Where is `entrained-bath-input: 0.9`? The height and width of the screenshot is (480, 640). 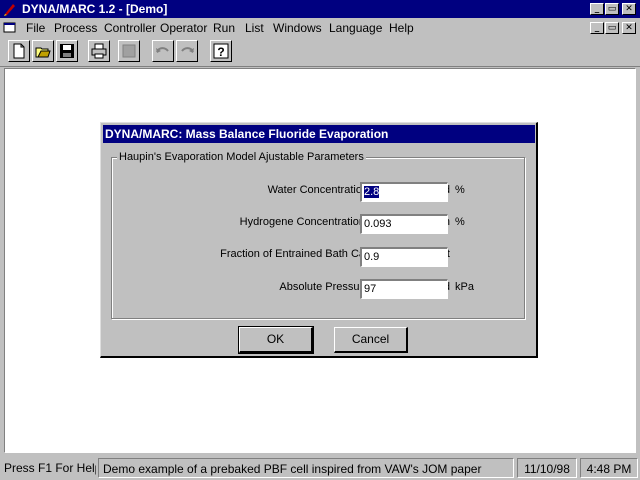 entrained-bath-input: 0.9 is located at coordinates (404, 257).